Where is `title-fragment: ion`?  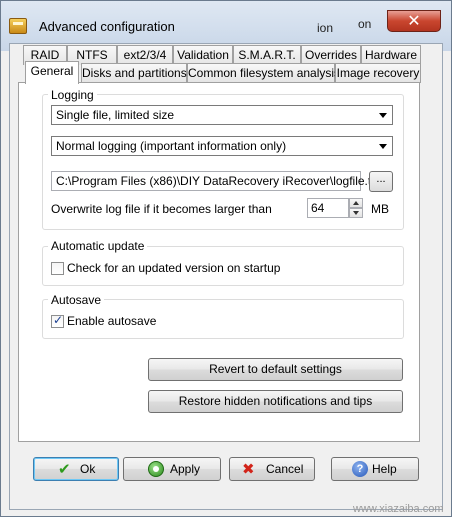 title-fragment: ion is located at coordinates (325, 28).